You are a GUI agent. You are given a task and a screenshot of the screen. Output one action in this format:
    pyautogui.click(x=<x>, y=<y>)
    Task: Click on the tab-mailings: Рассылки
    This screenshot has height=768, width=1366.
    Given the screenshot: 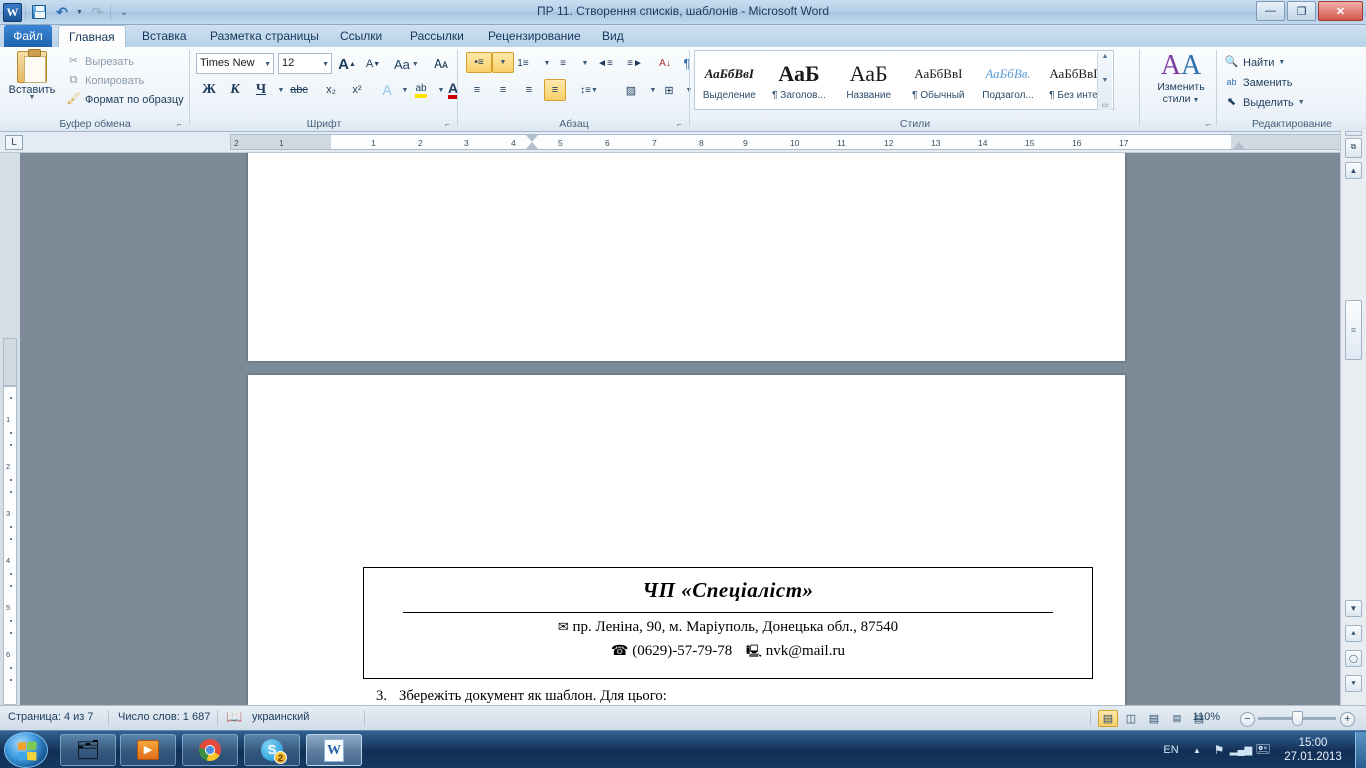 What is the action you would take?
    pyautogui.click(x=437, y=36)
    